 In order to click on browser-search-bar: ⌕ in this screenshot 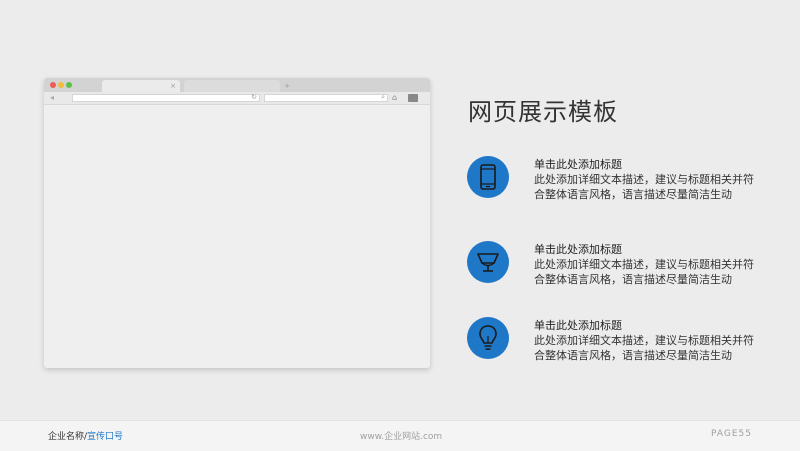, I will do `click(326, 97)`.